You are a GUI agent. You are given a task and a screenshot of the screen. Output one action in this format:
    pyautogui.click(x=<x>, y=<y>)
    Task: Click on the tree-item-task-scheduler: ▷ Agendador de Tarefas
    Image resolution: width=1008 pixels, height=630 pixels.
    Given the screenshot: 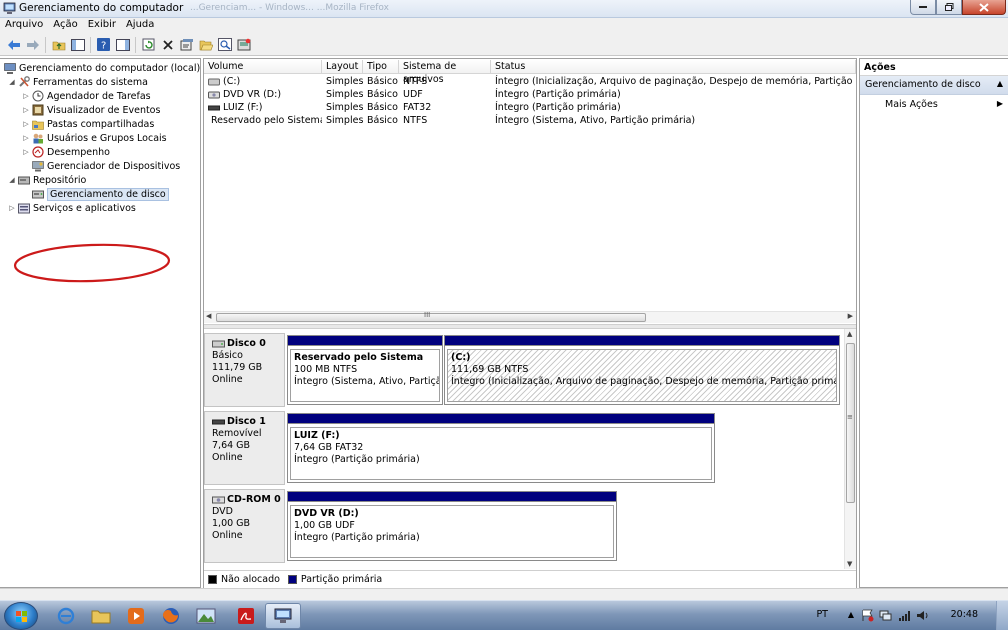 What is the action you would take?
    pyautogui.click(x=86, y=96)
    